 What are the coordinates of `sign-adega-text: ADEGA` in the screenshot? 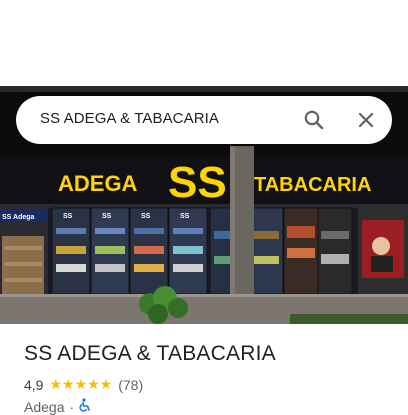 It's located at (98, 183).